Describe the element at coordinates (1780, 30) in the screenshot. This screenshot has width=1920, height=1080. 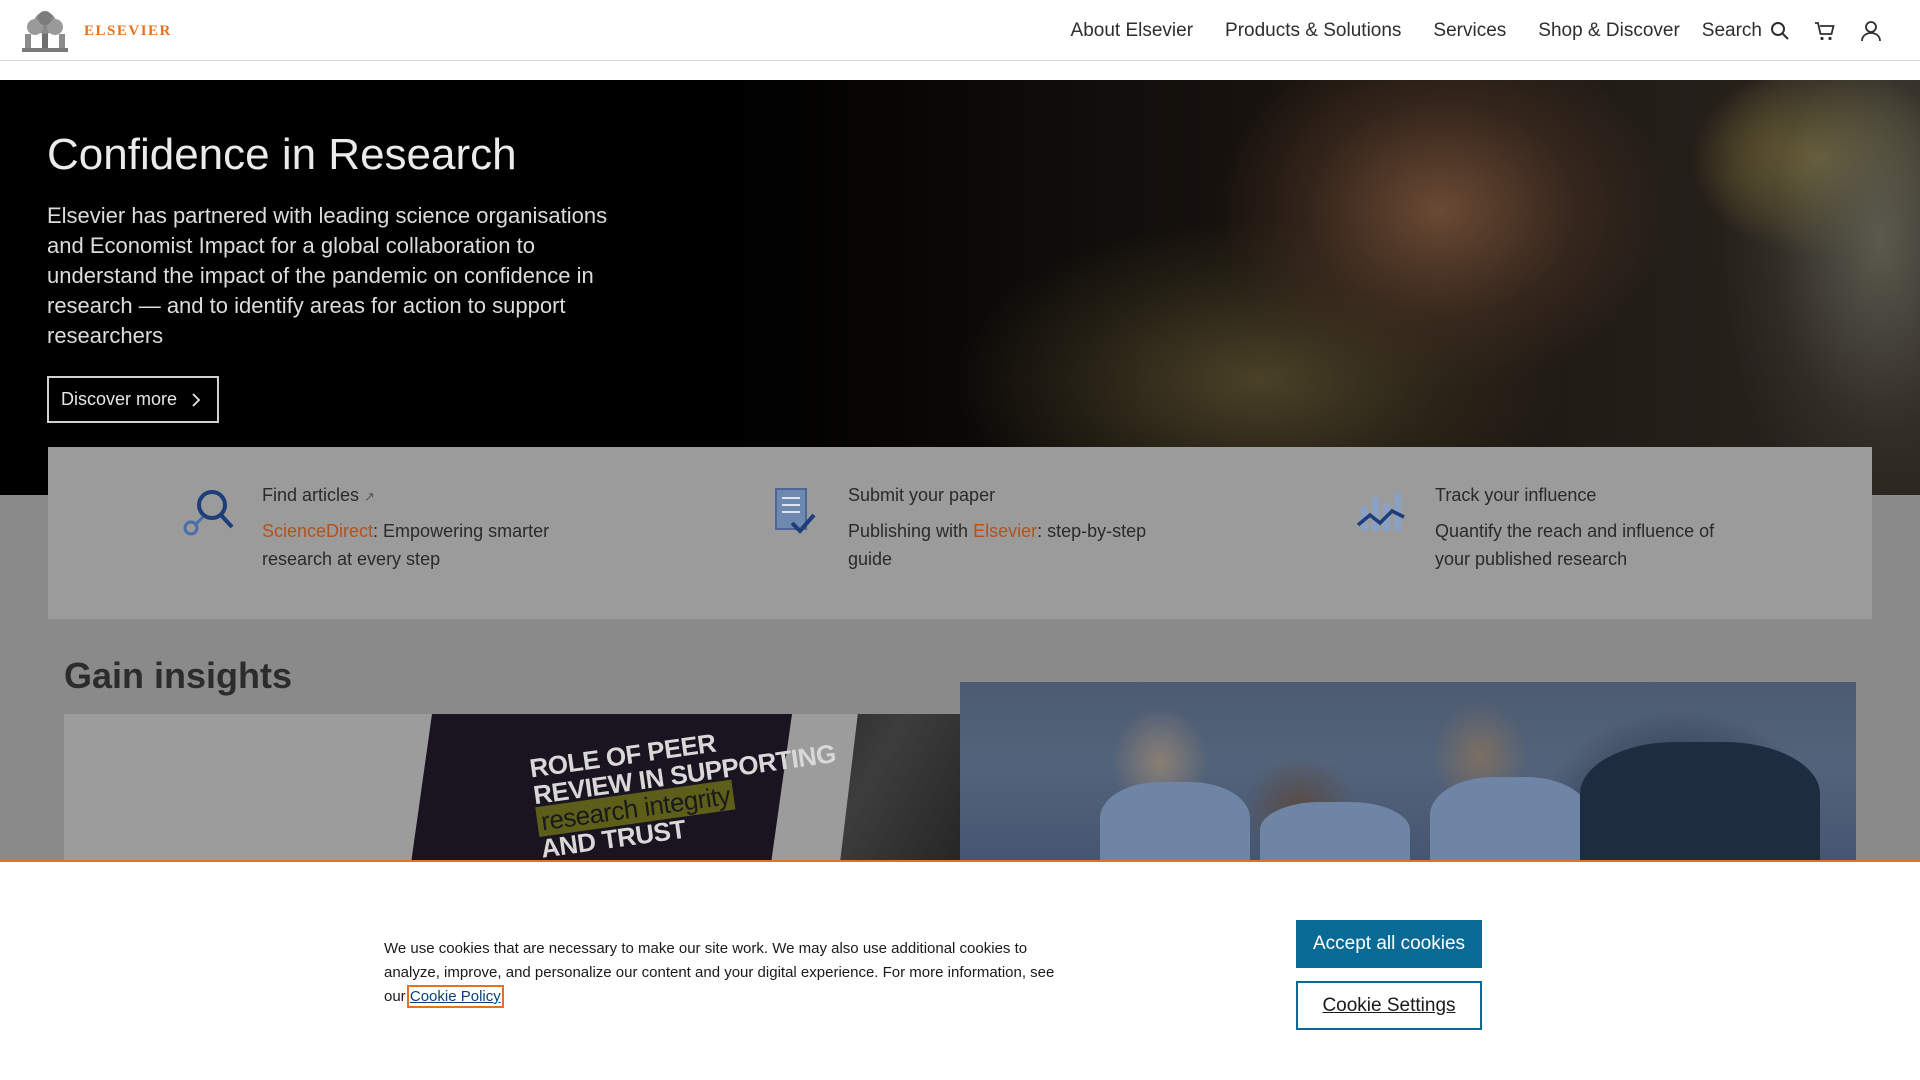
I see `search-icon` at that location.